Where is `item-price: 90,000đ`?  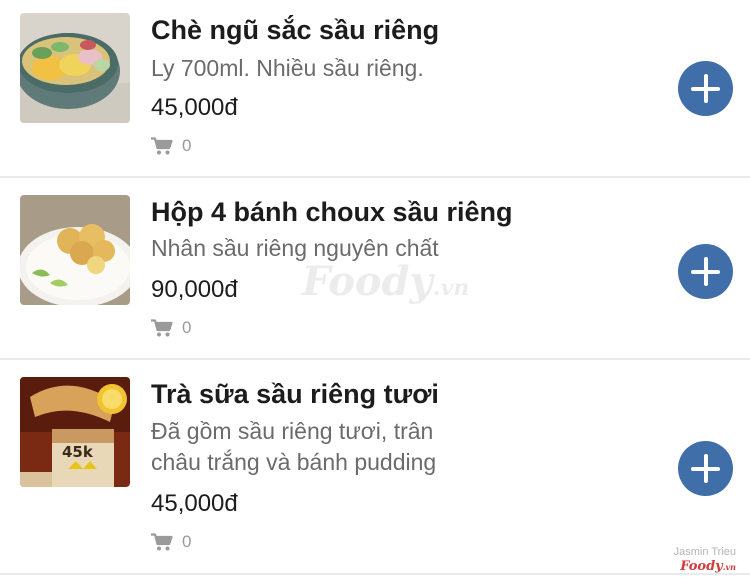
item-price: 90,000đ is located at coordinates (194, 289).